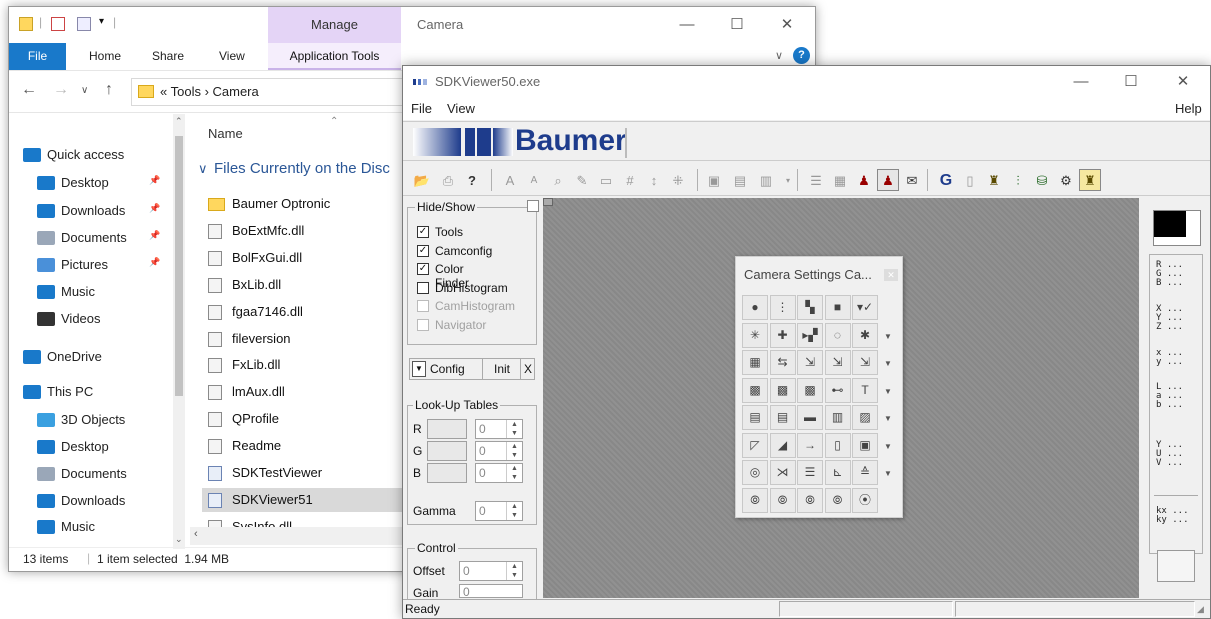 The height and width of the screenshot is (619, 1211). Describe the element at coordinates (98, 392) in the screenshot. I see `nav-item: This PC` at that location.